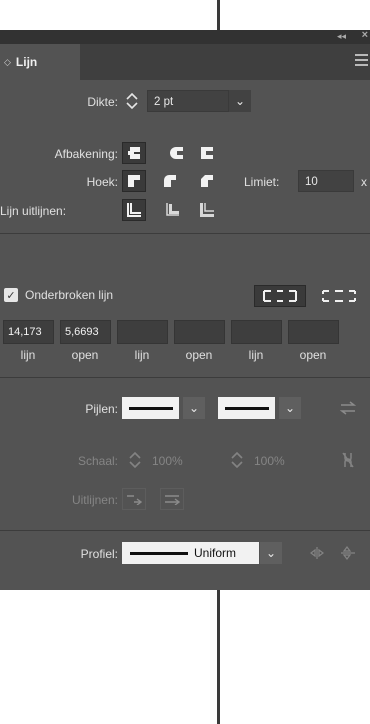  What do you see at coordinates (246, 408) in the screenshot?
I see `arrow-end-select` at bounding box center [246, 408].